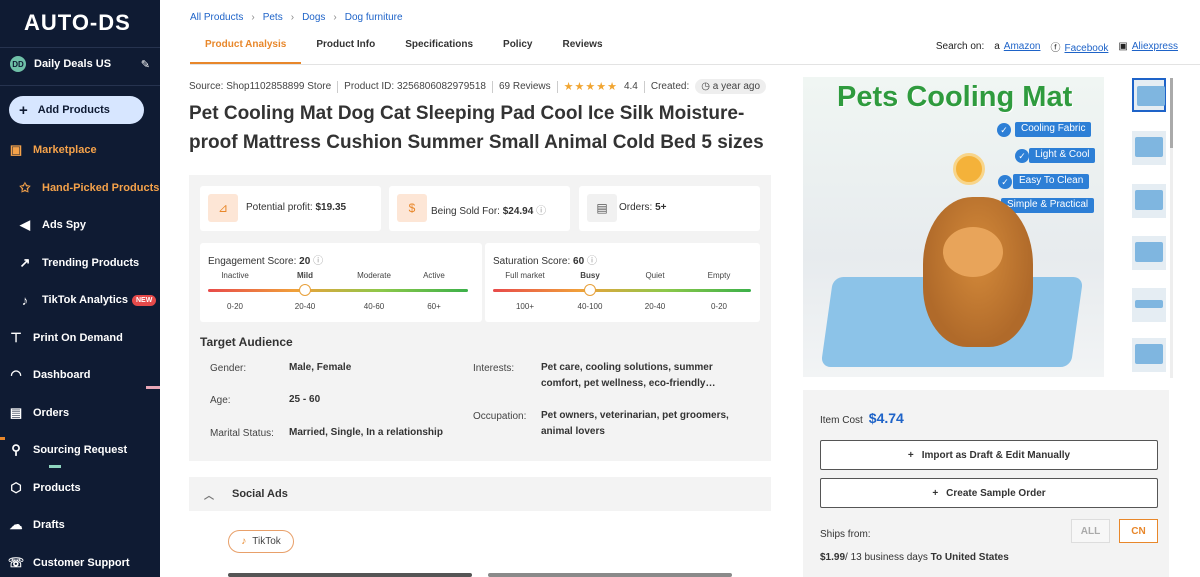  I want to click on created-label: Created:, so click(670, 86).